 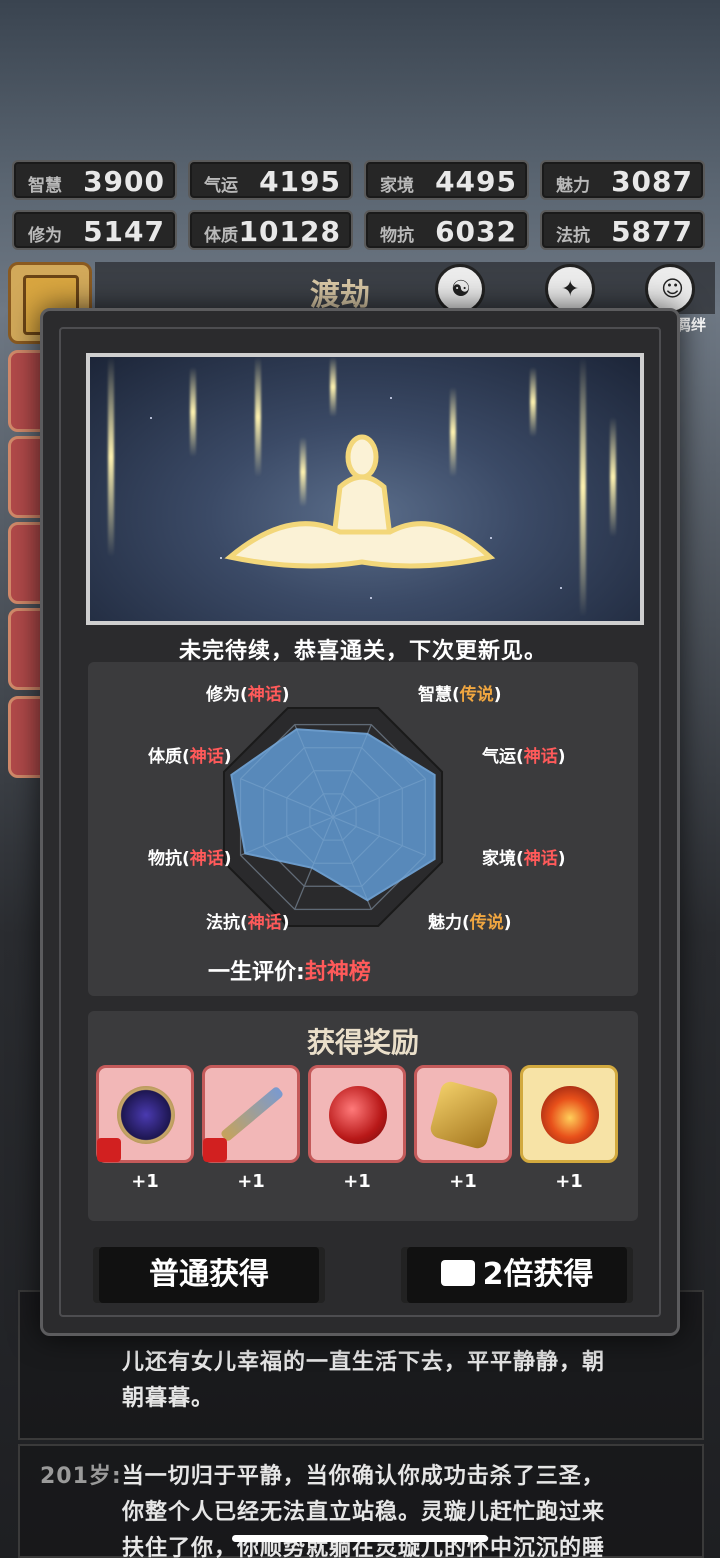 What do you see at coordinates (248, 695) in the screenshot?
I see `attr-cultivation: 修为(神话)` at bounding box center [248, 695].